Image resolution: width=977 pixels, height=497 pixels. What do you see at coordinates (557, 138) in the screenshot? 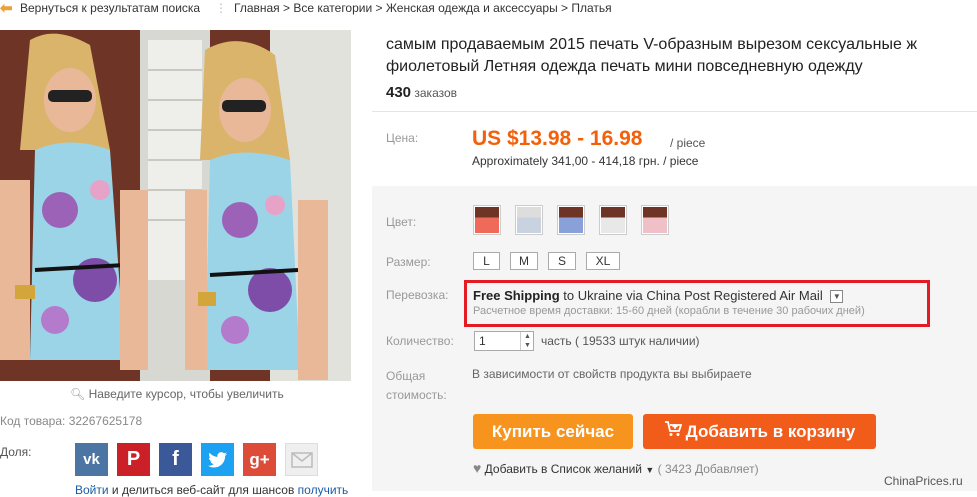
I see `price-value: US $13.98 - 16.98` at bounding box center [557, 138].